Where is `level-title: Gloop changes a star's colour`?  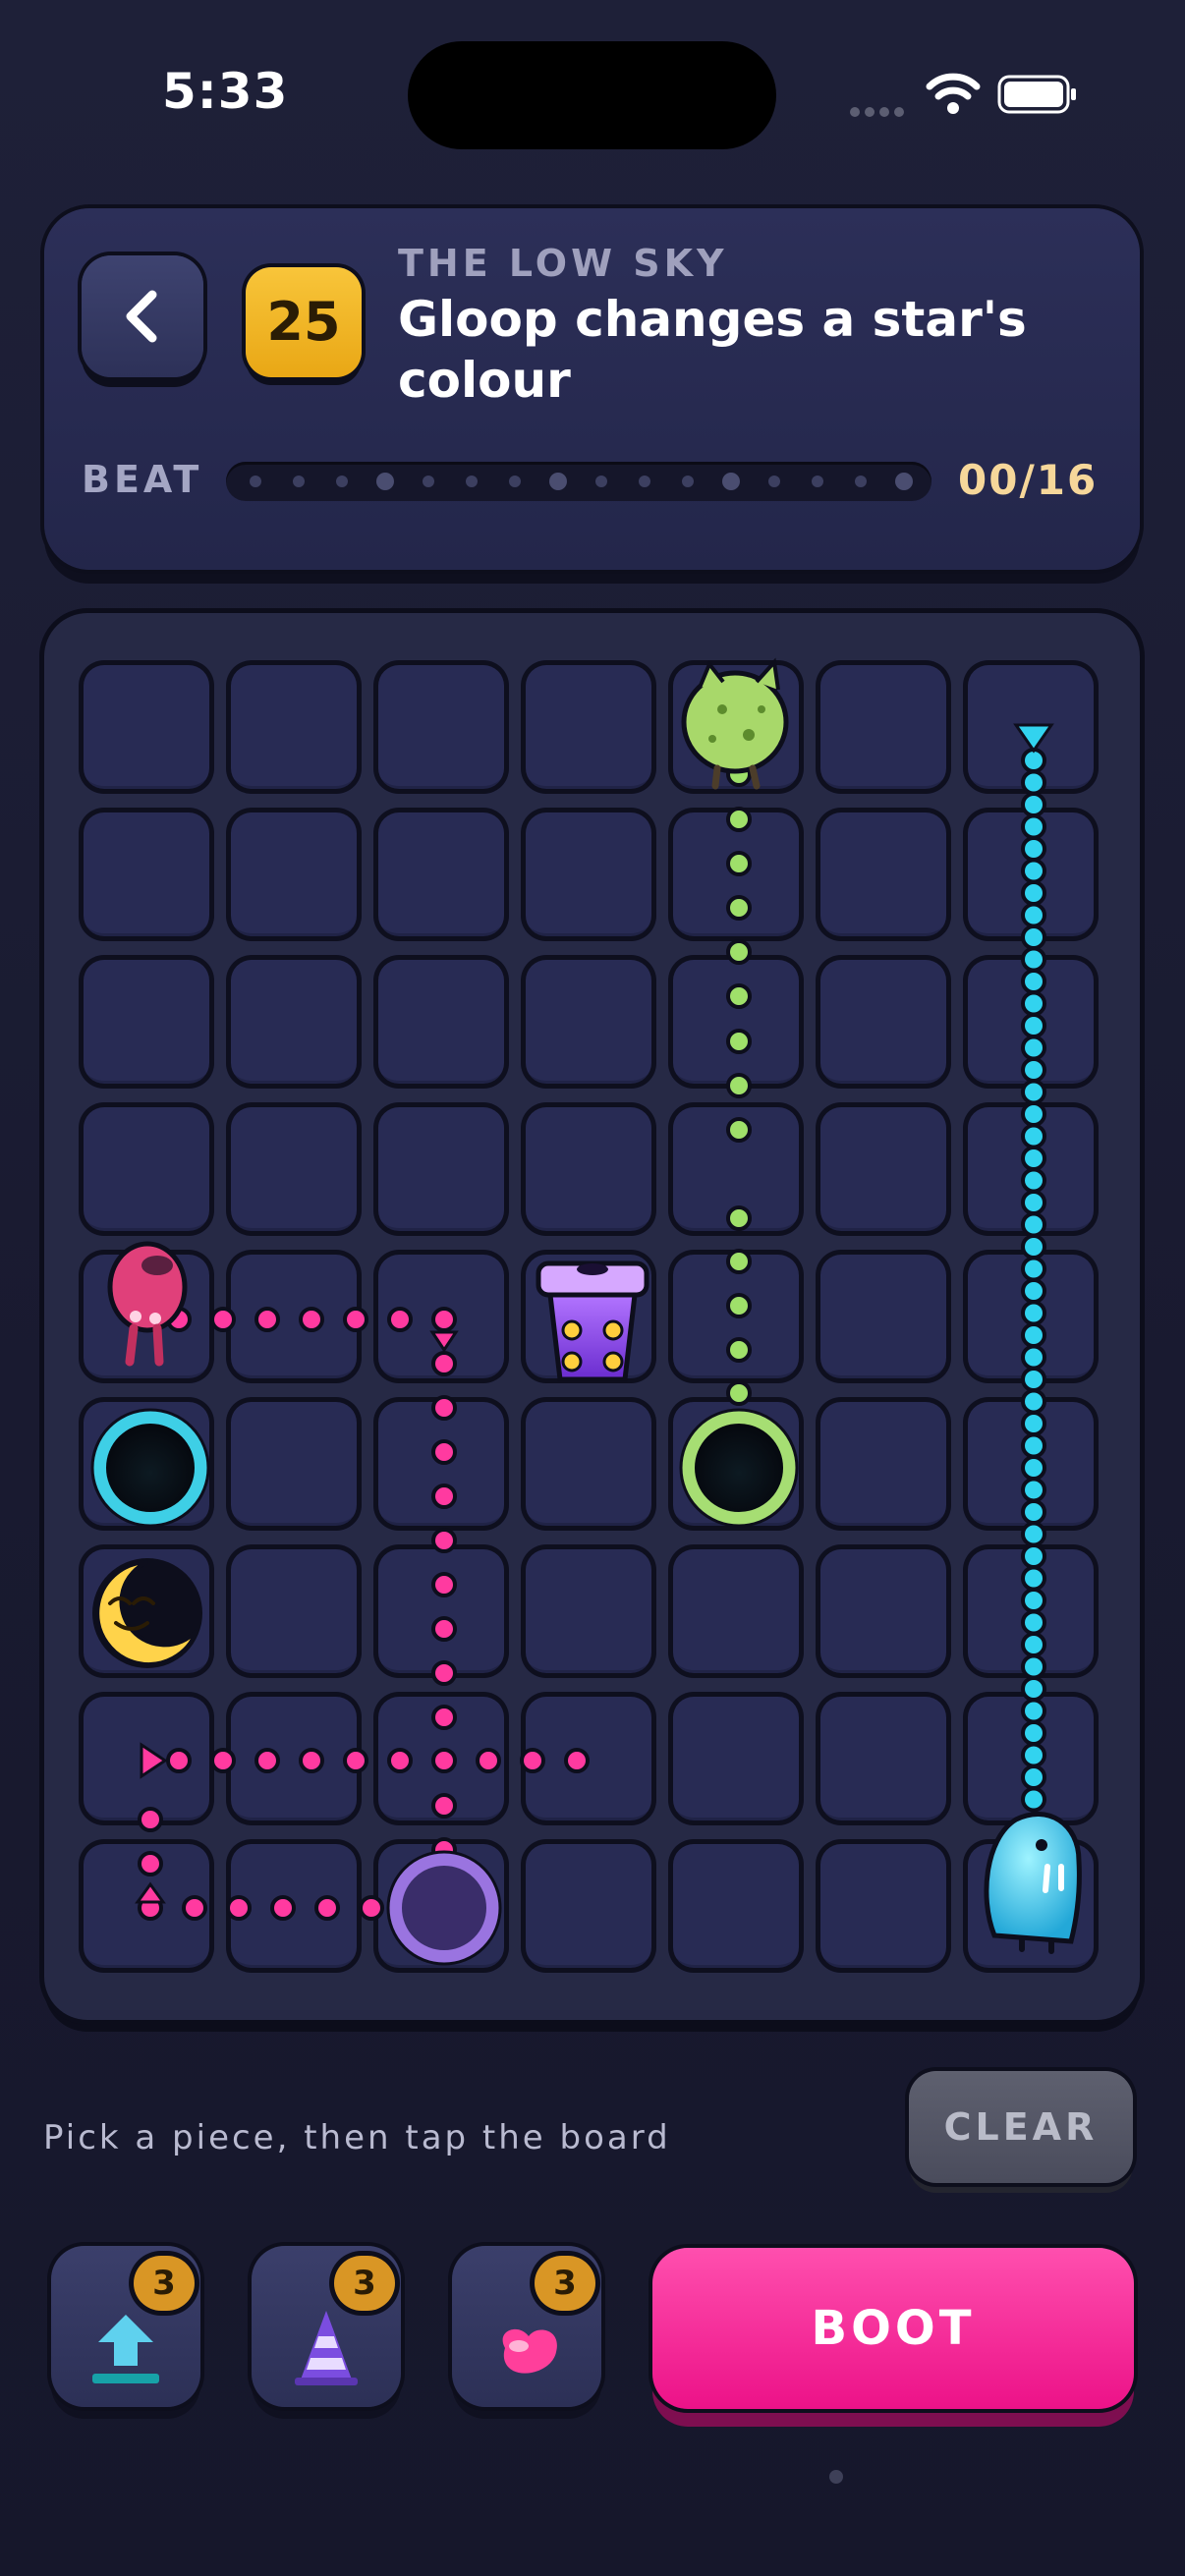
level-title: Gloop changes a star's colour is located at coordinates (713, 350).